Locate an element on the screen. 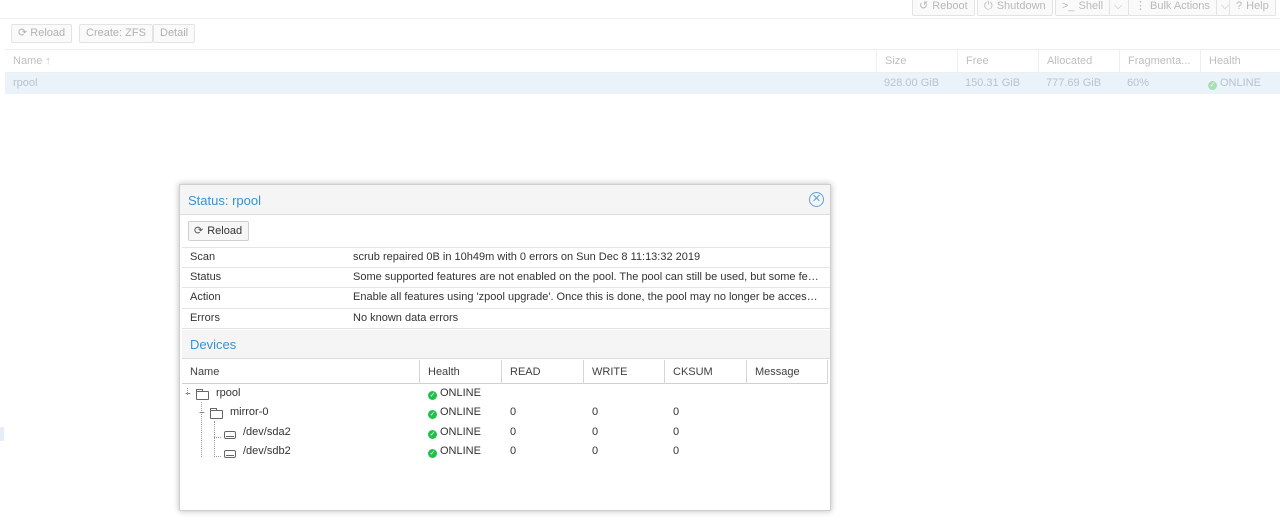 The image size is (1280, 529). dev-column-message: Message is located at coordinates (787, 372).